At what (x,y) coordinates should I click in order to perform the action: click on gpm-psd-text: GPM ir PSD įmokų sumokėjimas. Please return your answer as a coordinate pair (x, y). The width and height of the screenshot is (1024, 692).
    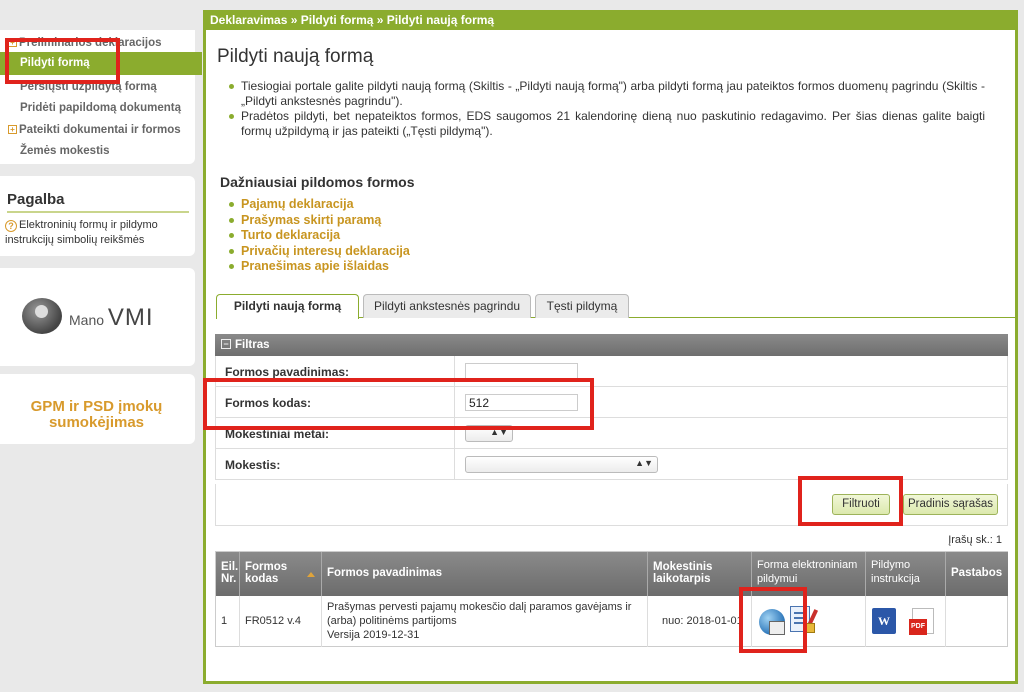
    Looking at the image, I should click on (96, 414).